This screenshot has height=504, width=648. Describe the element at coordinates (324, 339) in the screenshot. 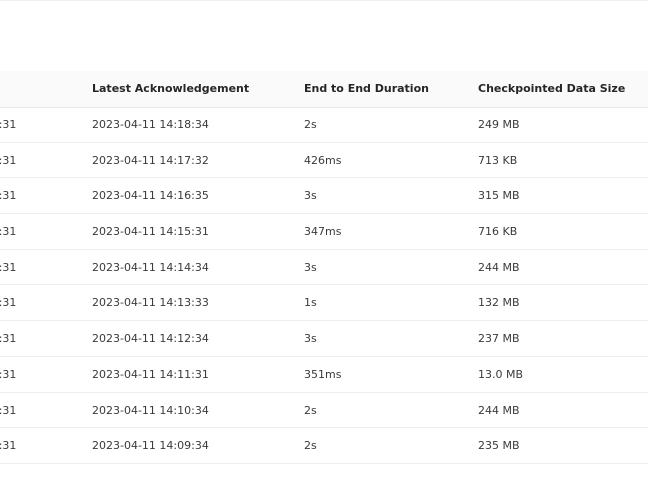

I see `table-row: 4:12:31 2023-04-11 14:12:34 3s 237 MB` at that location.